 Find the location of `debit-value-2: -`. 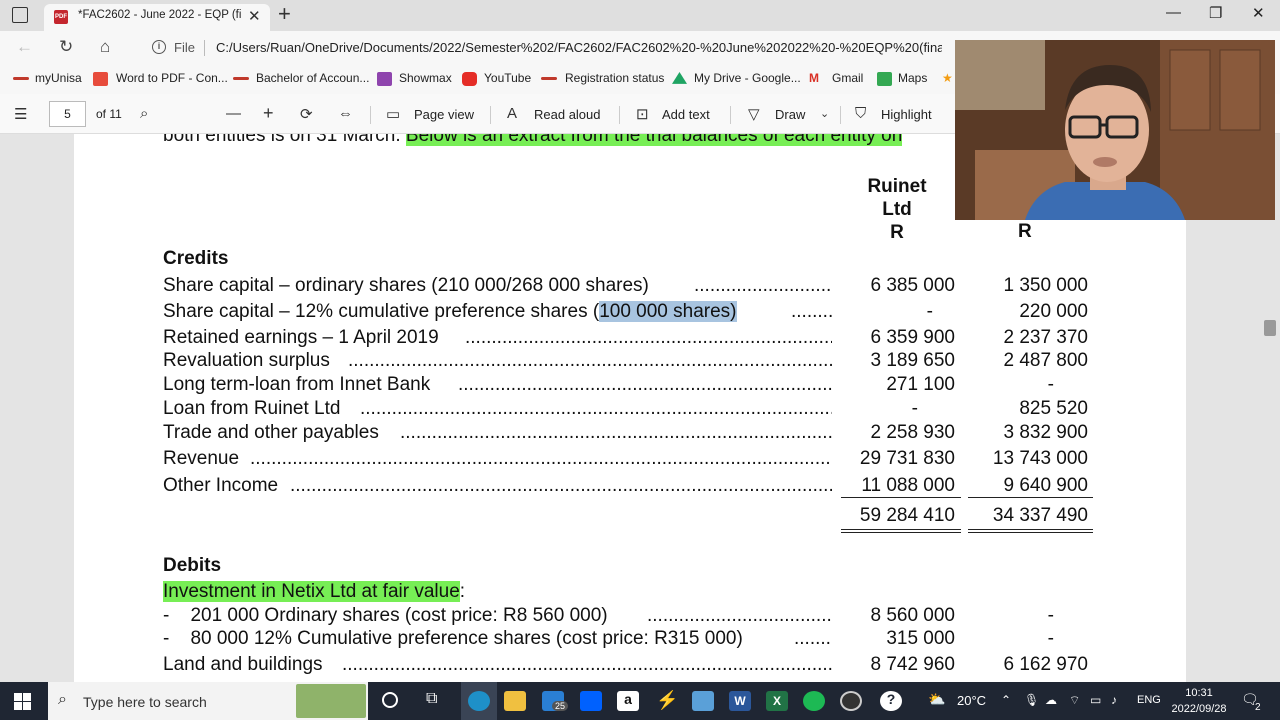

debit-value-2: - is located at coordinates (1050, 638).